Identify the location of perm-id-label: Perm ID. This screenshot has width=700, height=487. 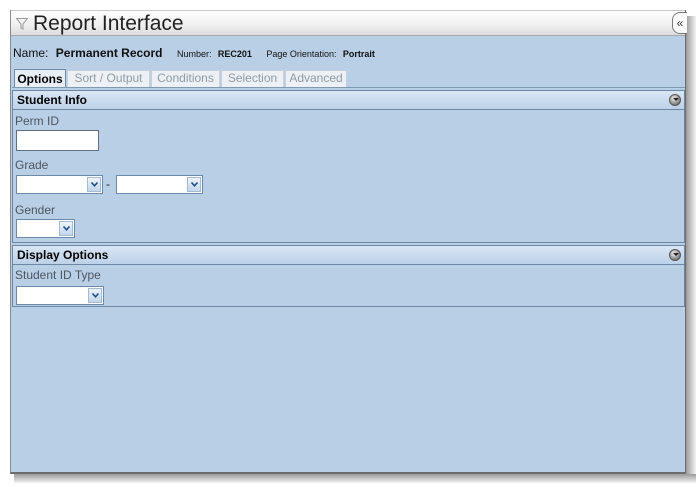
(37, 121).